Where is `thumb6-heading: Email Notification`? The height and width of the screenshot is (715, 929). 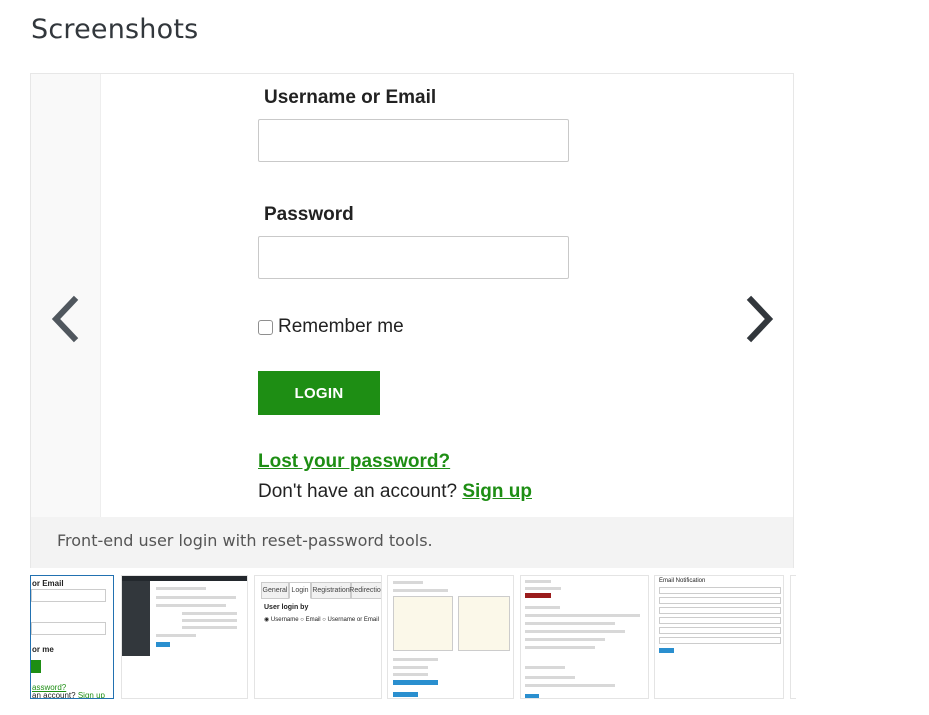
thumb6-heading: Email Notification is located at coordinates (682, 581).